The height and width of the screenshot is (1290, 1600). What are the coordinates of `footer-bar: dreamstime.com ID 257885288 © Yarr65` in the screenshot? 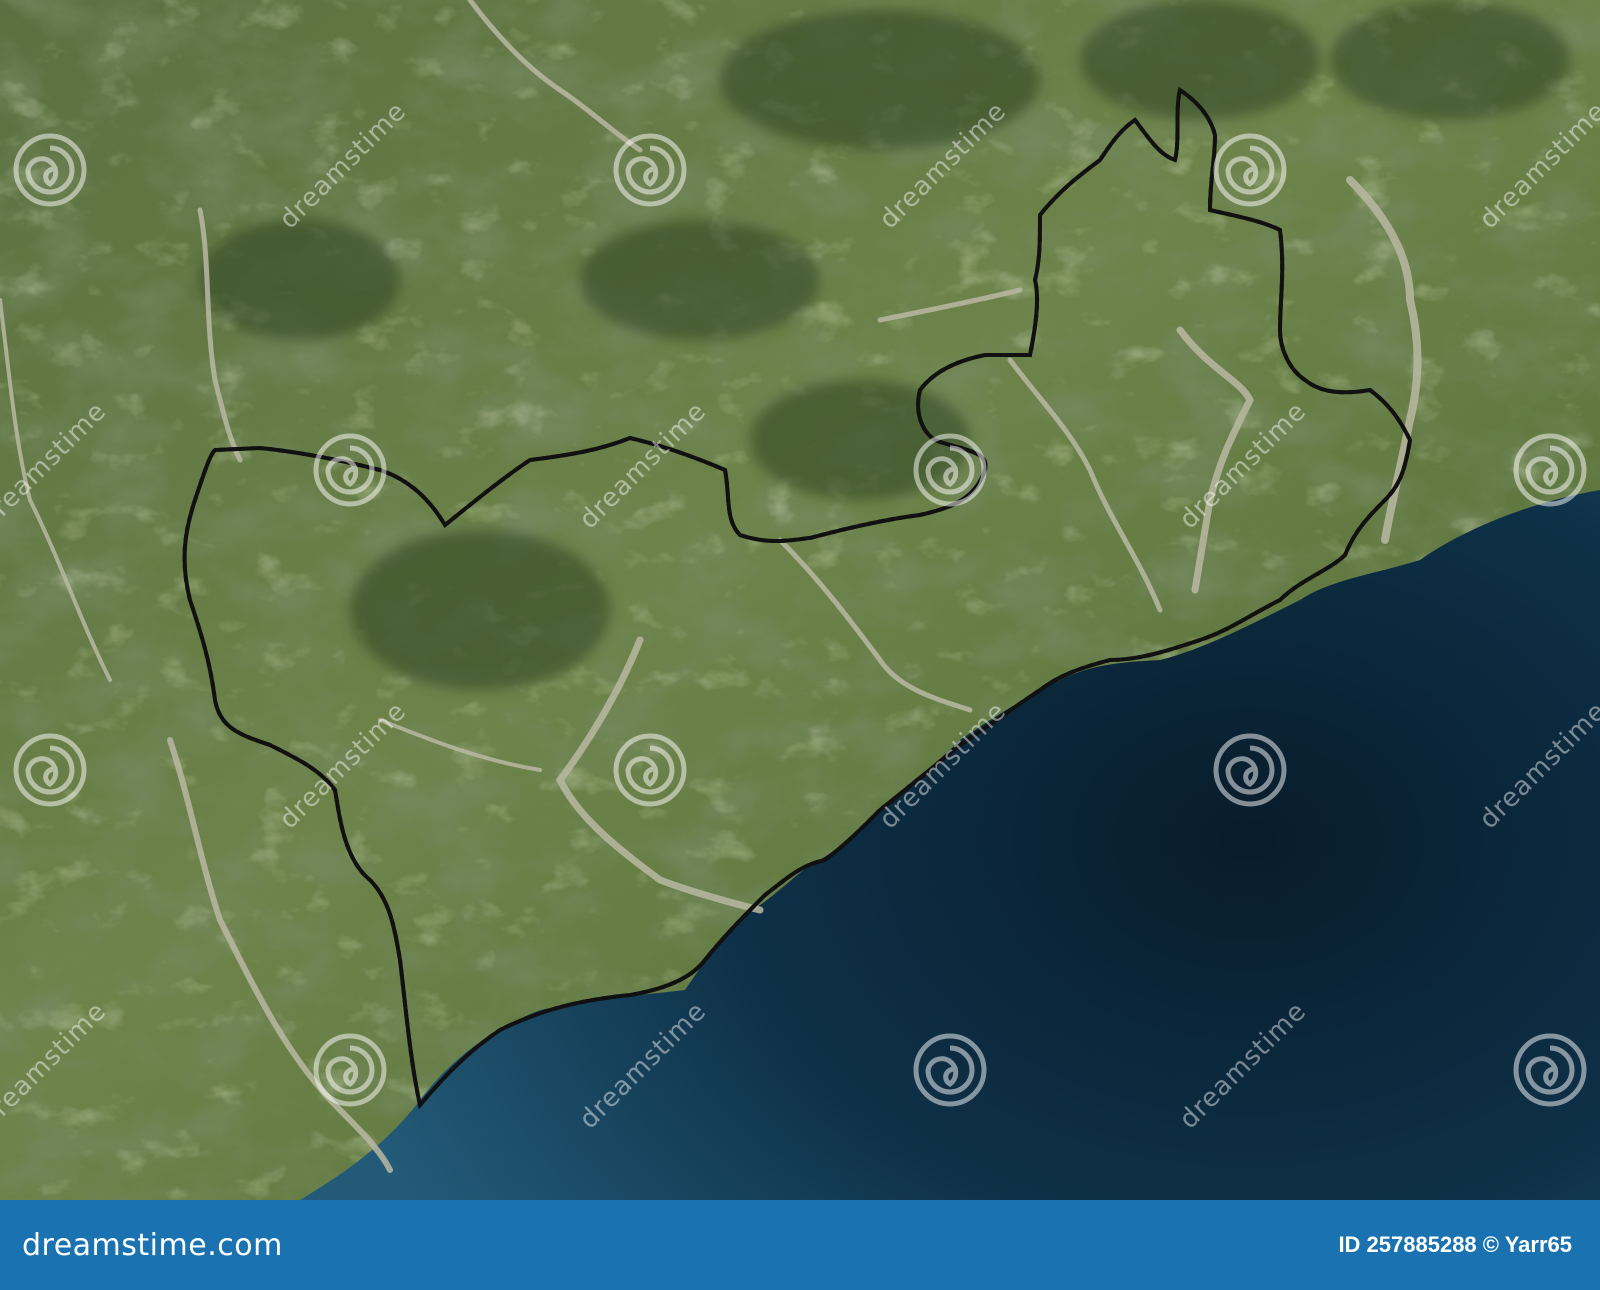 It's located at (800, 1245).